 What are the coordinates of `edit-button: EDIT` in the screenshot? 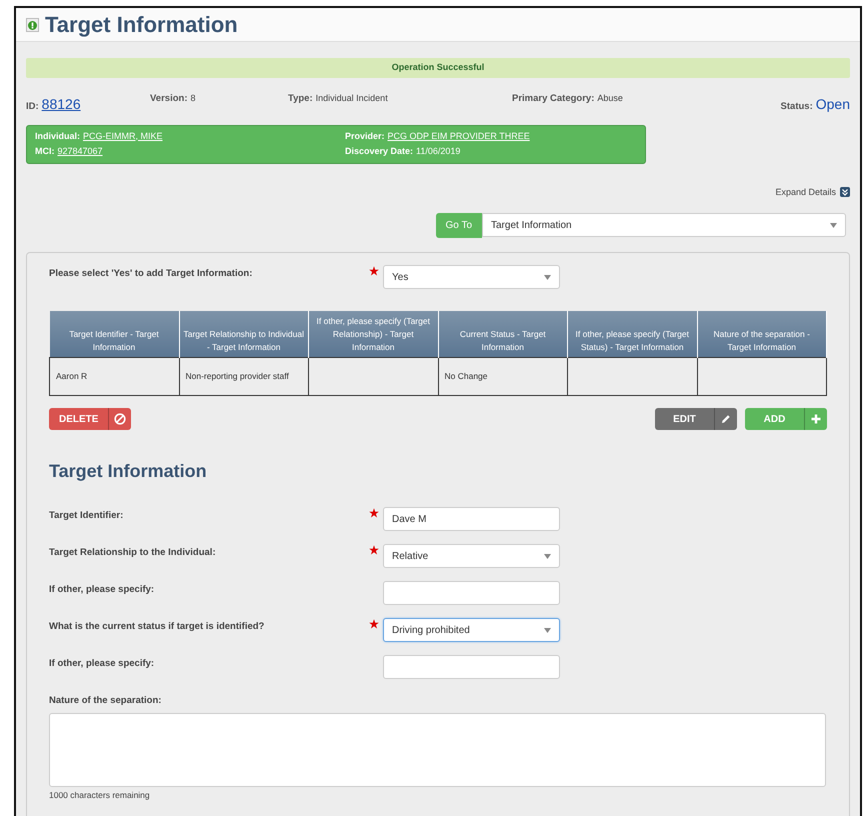 It's located at (696, 419).